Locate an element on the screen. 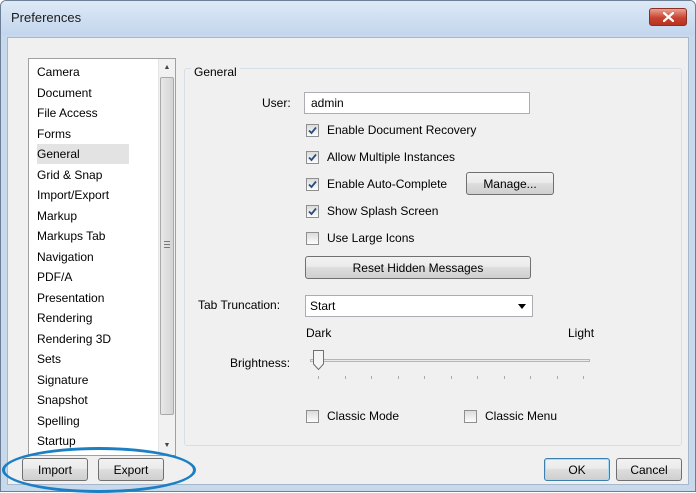 This screenshot has width=696, height=493. tab-truncation-dropdown: Start is located at coordinates (419, 306).